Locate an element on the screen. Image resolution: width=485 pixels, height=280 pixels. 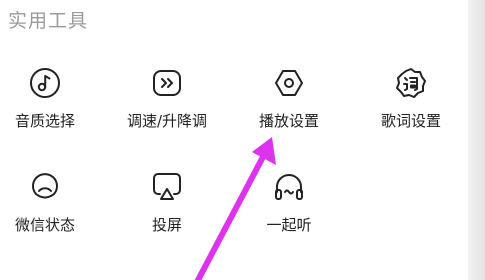
music-note-circle-icon is located at coordinates (45, 83).